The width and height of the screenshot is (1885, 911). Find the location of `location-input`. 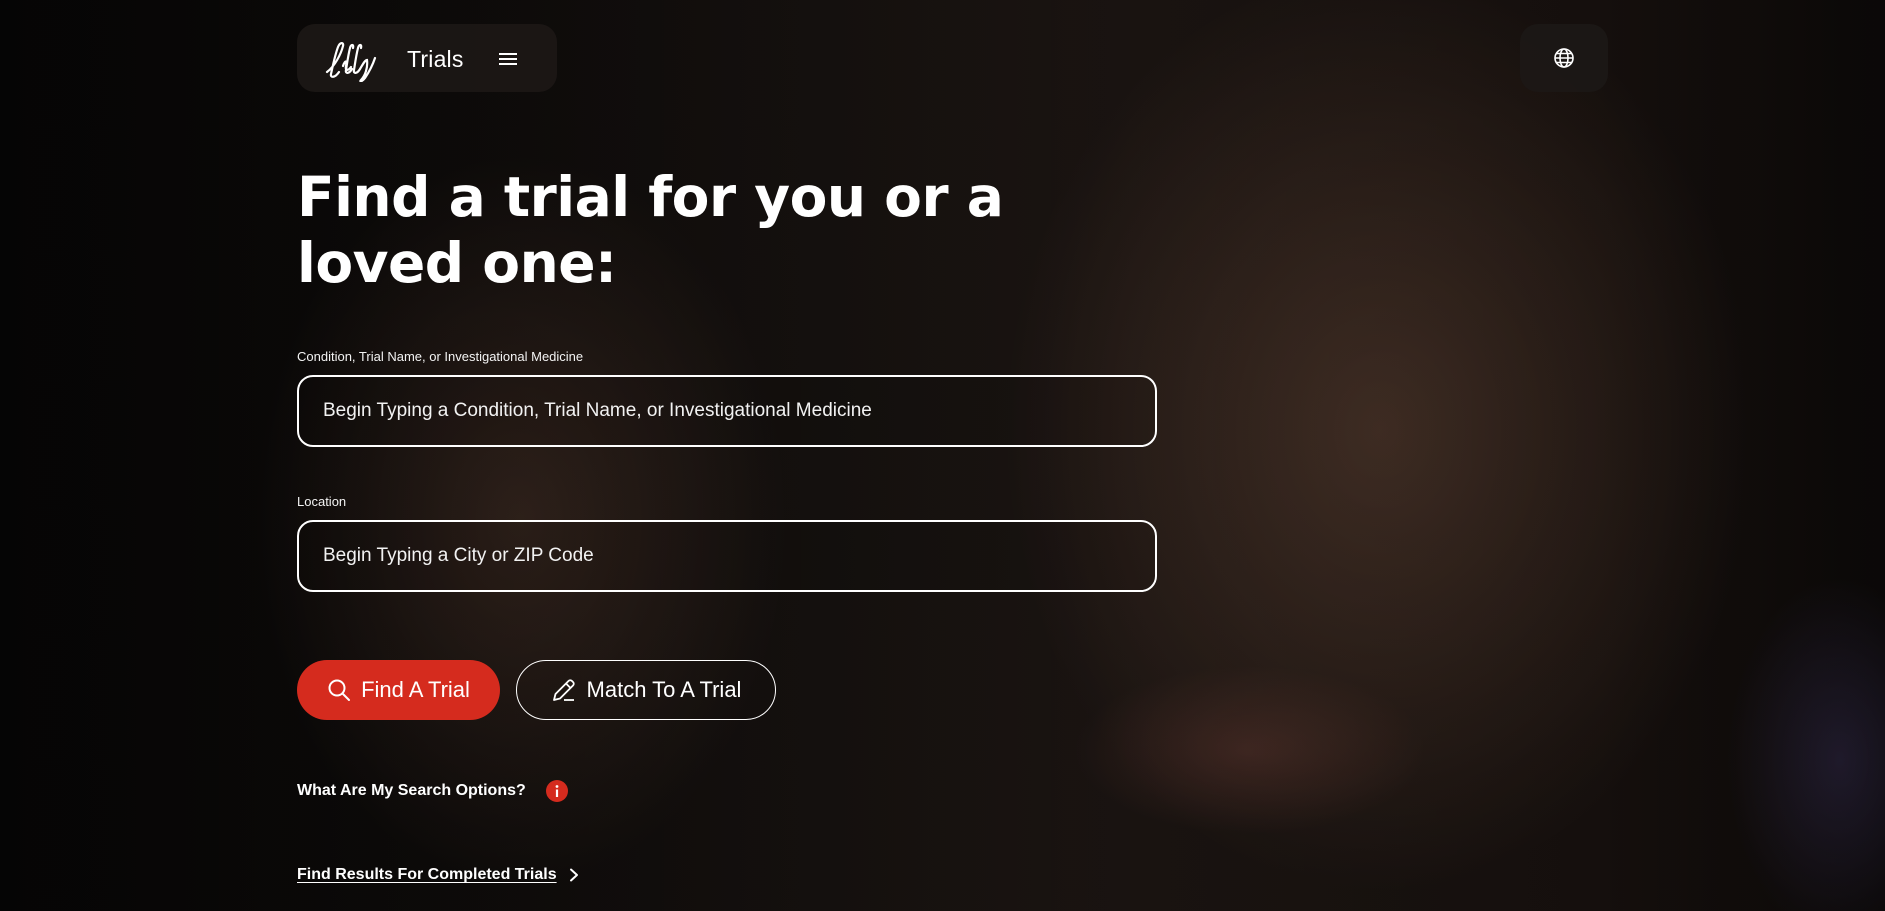

location-input is located at coordinates (727, 556).